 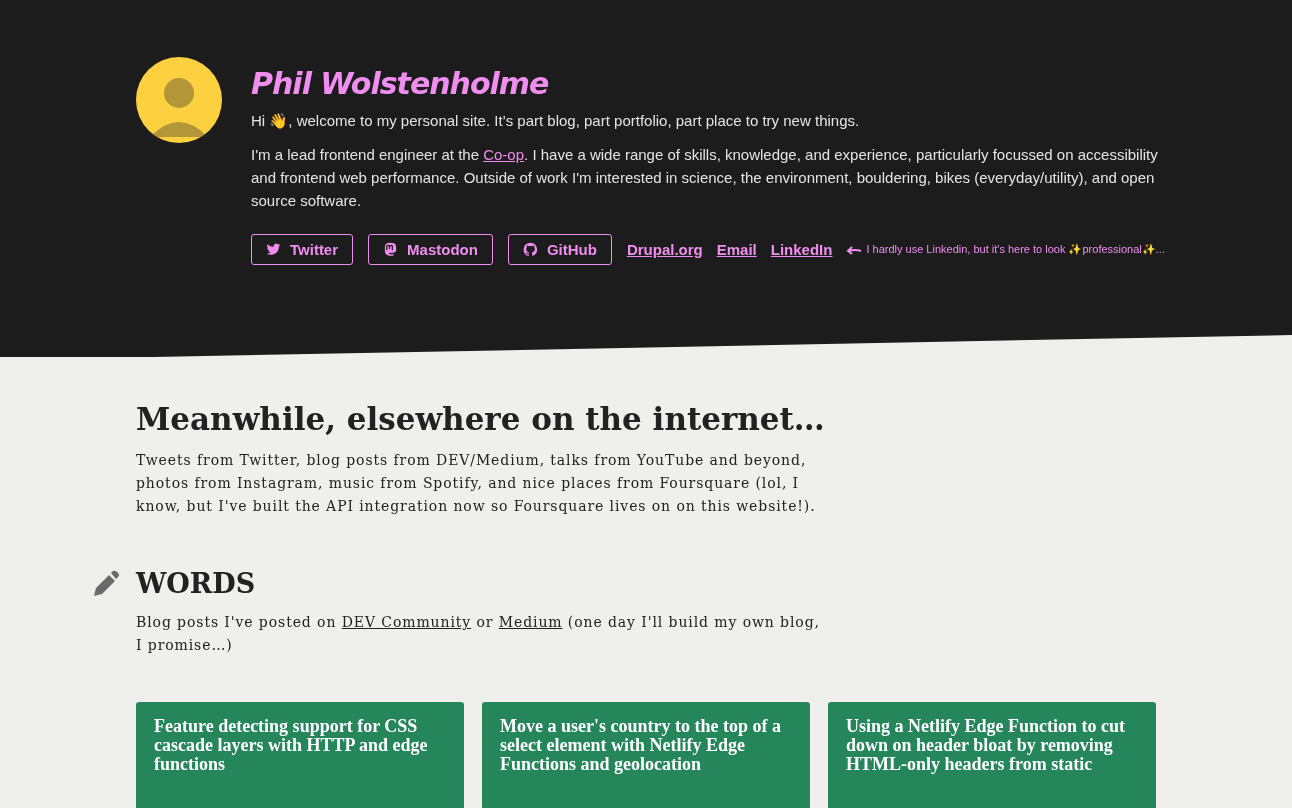 What do you see at coordinates (801, 249) in the screenshot?
I see `profile-link: LinkedIn` at bounding box center [801, 249].